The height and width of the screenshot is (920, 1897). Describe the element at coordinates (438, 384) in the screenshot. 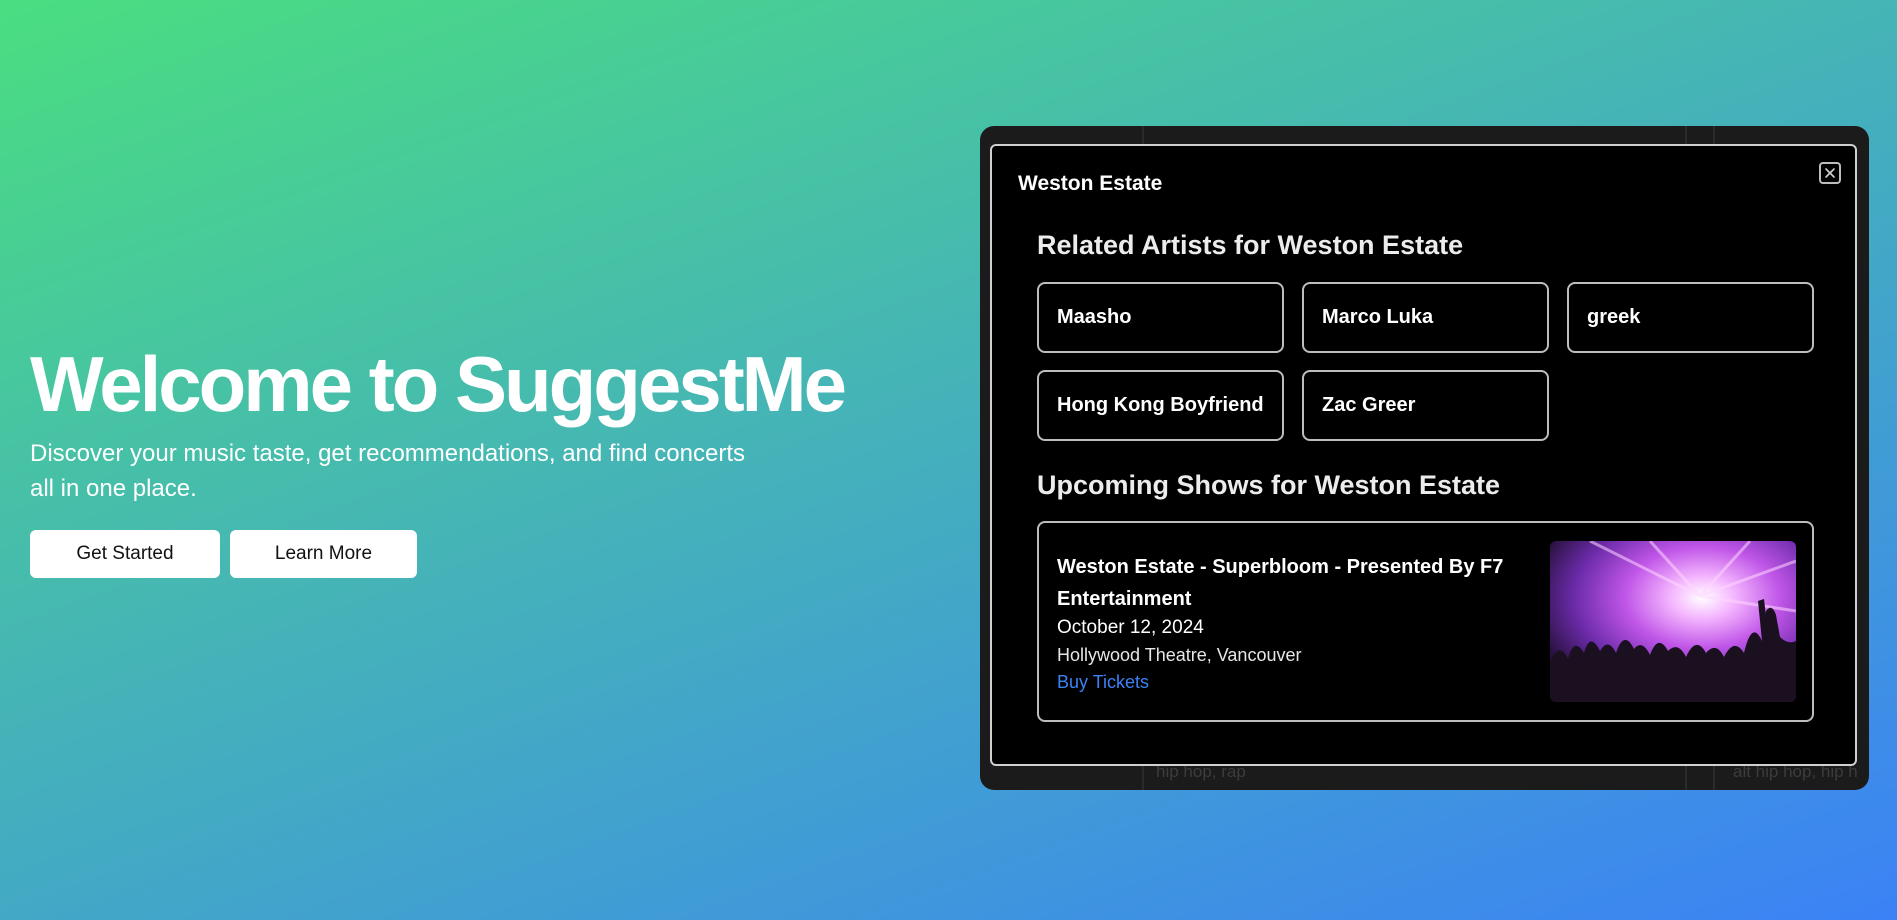

I see `hero-title: Welcome to SuggestMe` at that location.